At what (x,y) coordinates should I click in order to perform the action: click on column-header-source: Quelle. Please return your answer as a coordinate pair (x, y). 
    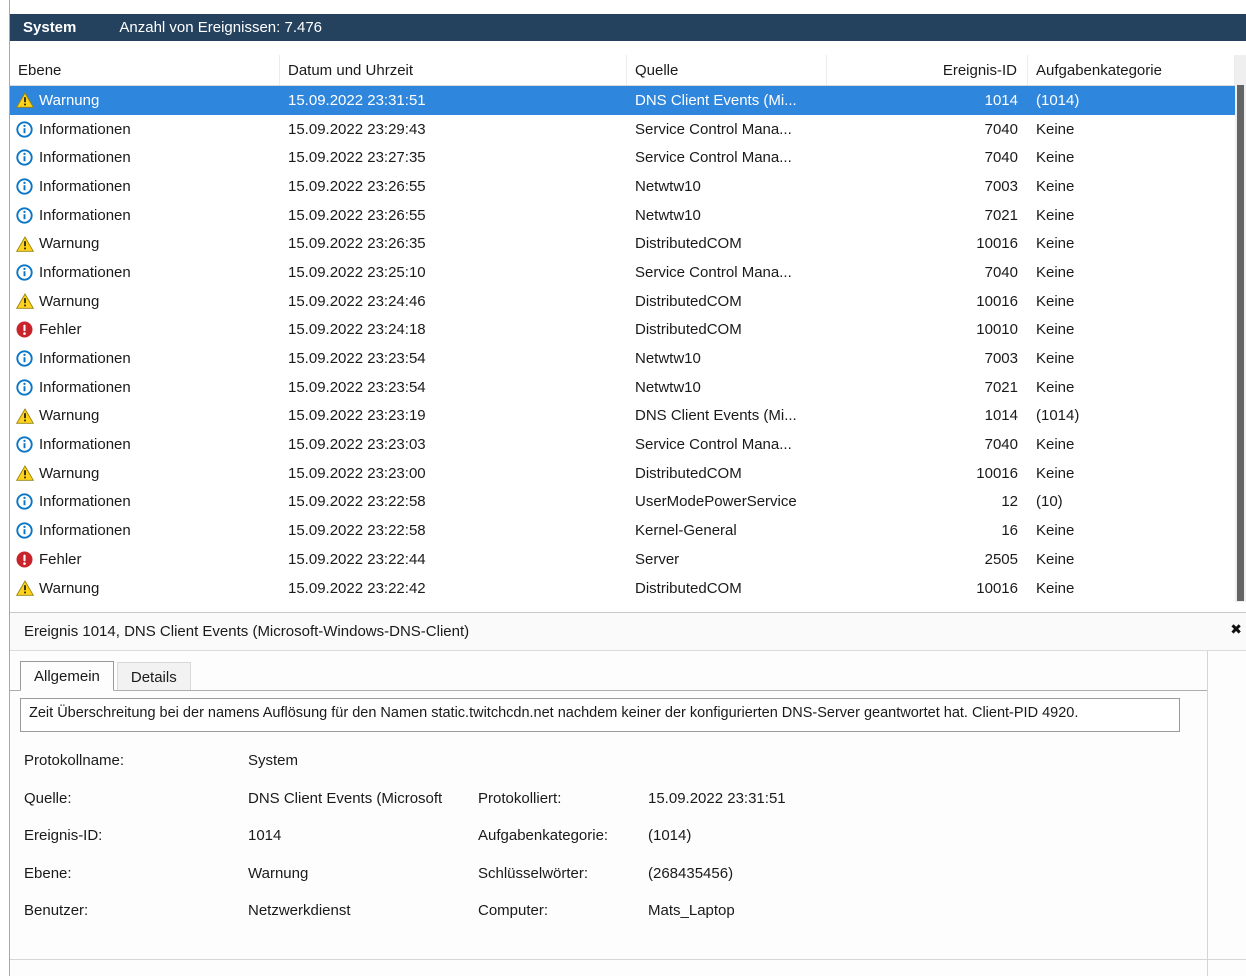
    Looking at the image, I should click on (727, 70).